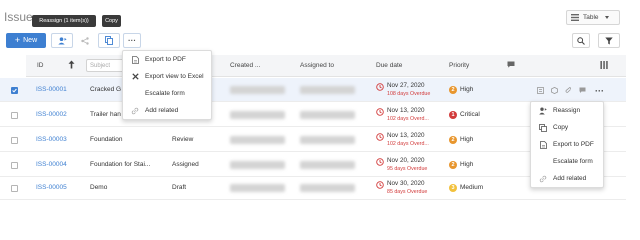 This screenshot has height=240, width=640. Describe the element at coordinates (406, 160) in the screenshot. I see `due-date: Nov 20, 2020` at that location.